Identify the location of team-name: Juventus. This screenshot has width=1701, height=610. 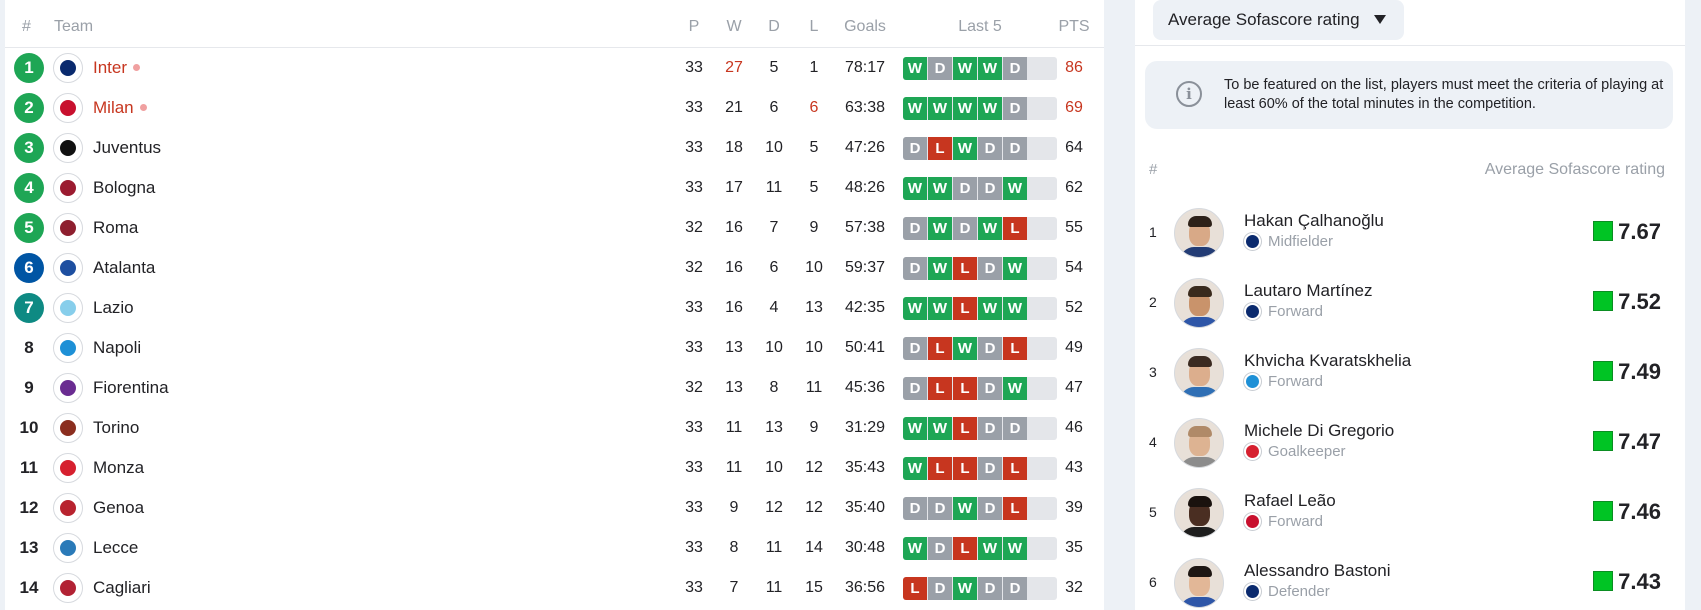
(127, 148).